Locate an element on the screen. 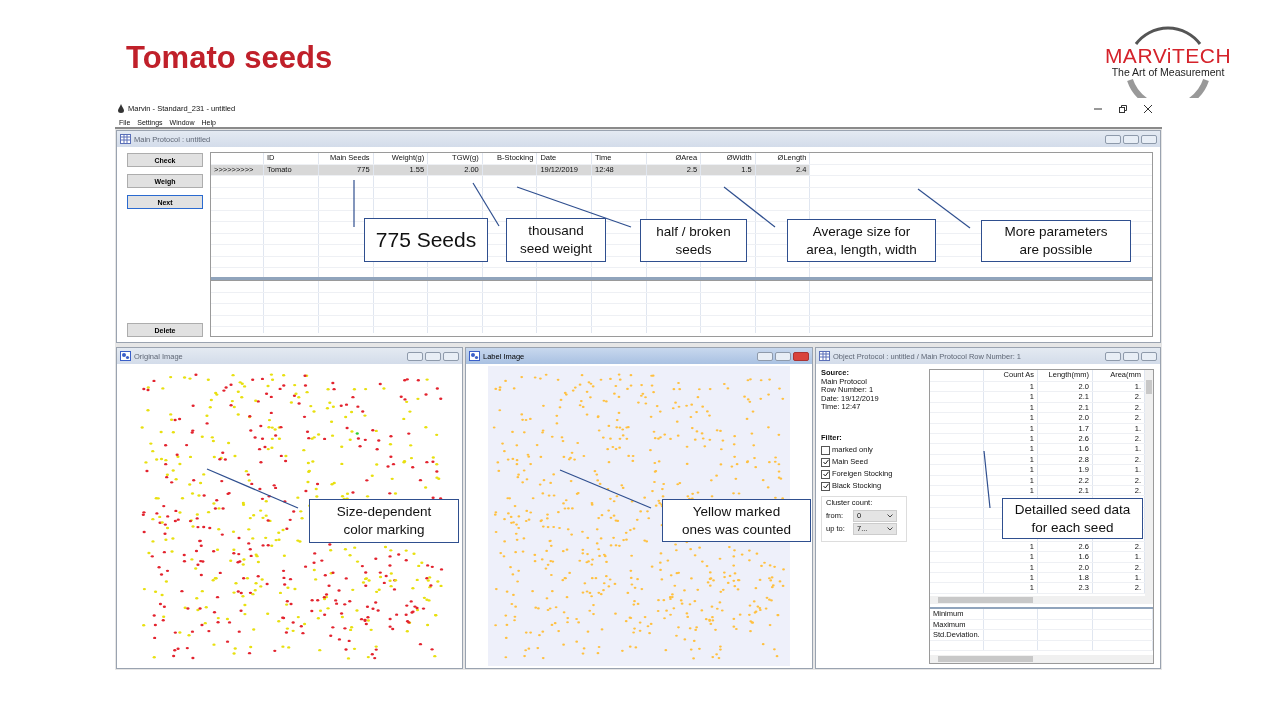  logo-wordmark: MARViTECH is located at coordinates (1168, 56).